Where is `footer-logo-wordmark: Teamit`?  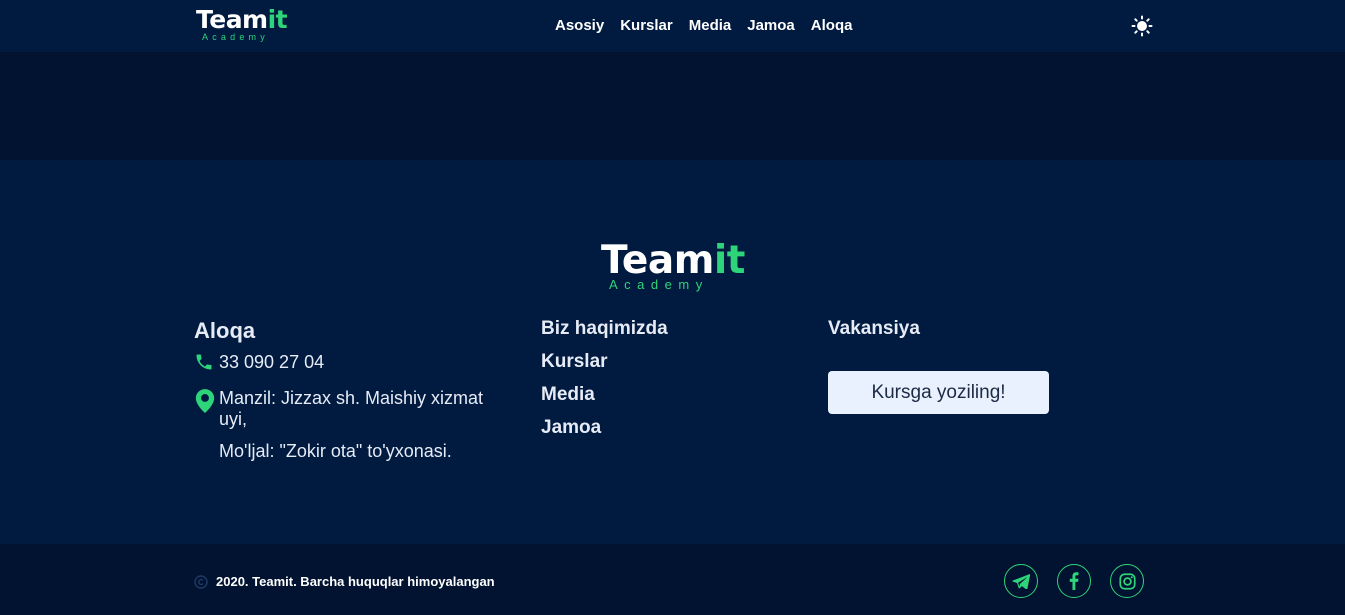 footer-logo-wordmark: Teamit is located at coordinates (673, 261).